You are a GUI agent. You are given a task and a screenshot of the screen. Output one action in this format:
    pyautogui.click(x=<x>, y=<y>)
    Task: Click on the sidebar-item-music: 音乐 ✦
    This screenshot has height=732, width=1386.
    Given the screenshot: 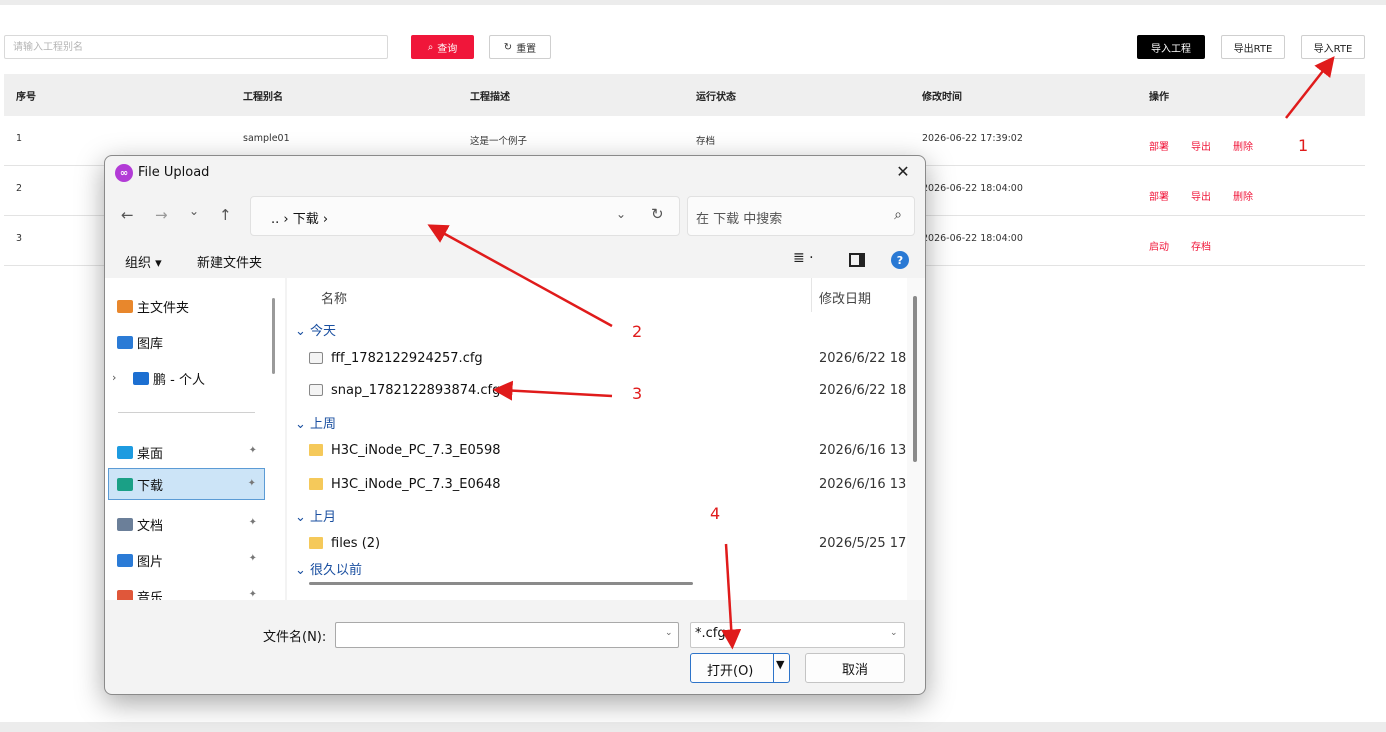 What is the action you would take?
    pyautogui.click(x=191, y=590)
    